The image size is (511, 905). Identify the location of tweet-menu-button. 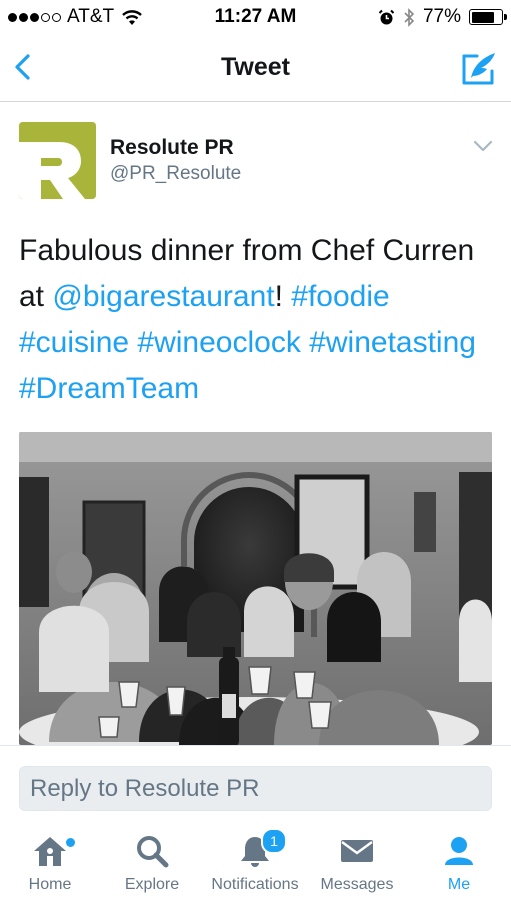
(483, 146).